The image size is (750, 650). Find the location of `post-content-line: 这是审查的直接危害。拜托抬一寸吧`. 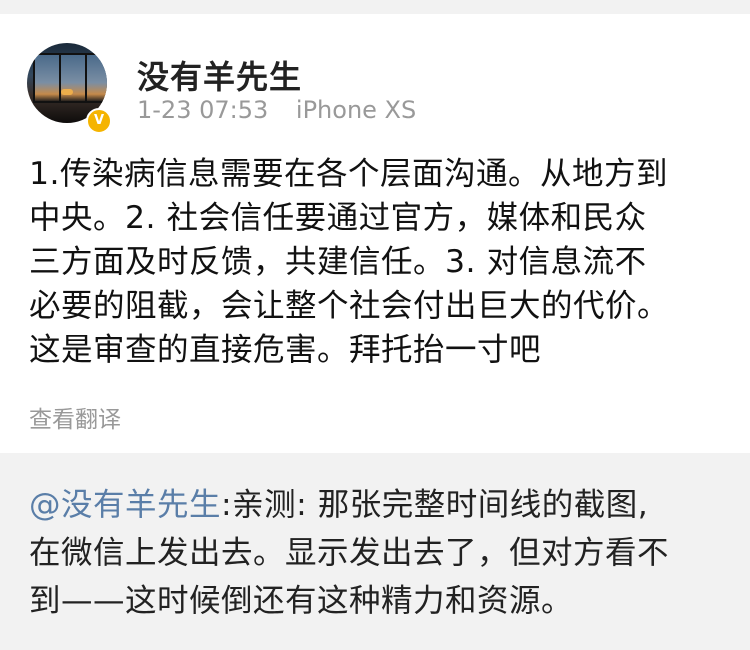

post-content-line: 这是审查的直接危害。拜托抬一寸吧 is located at coordinates (285, 350).